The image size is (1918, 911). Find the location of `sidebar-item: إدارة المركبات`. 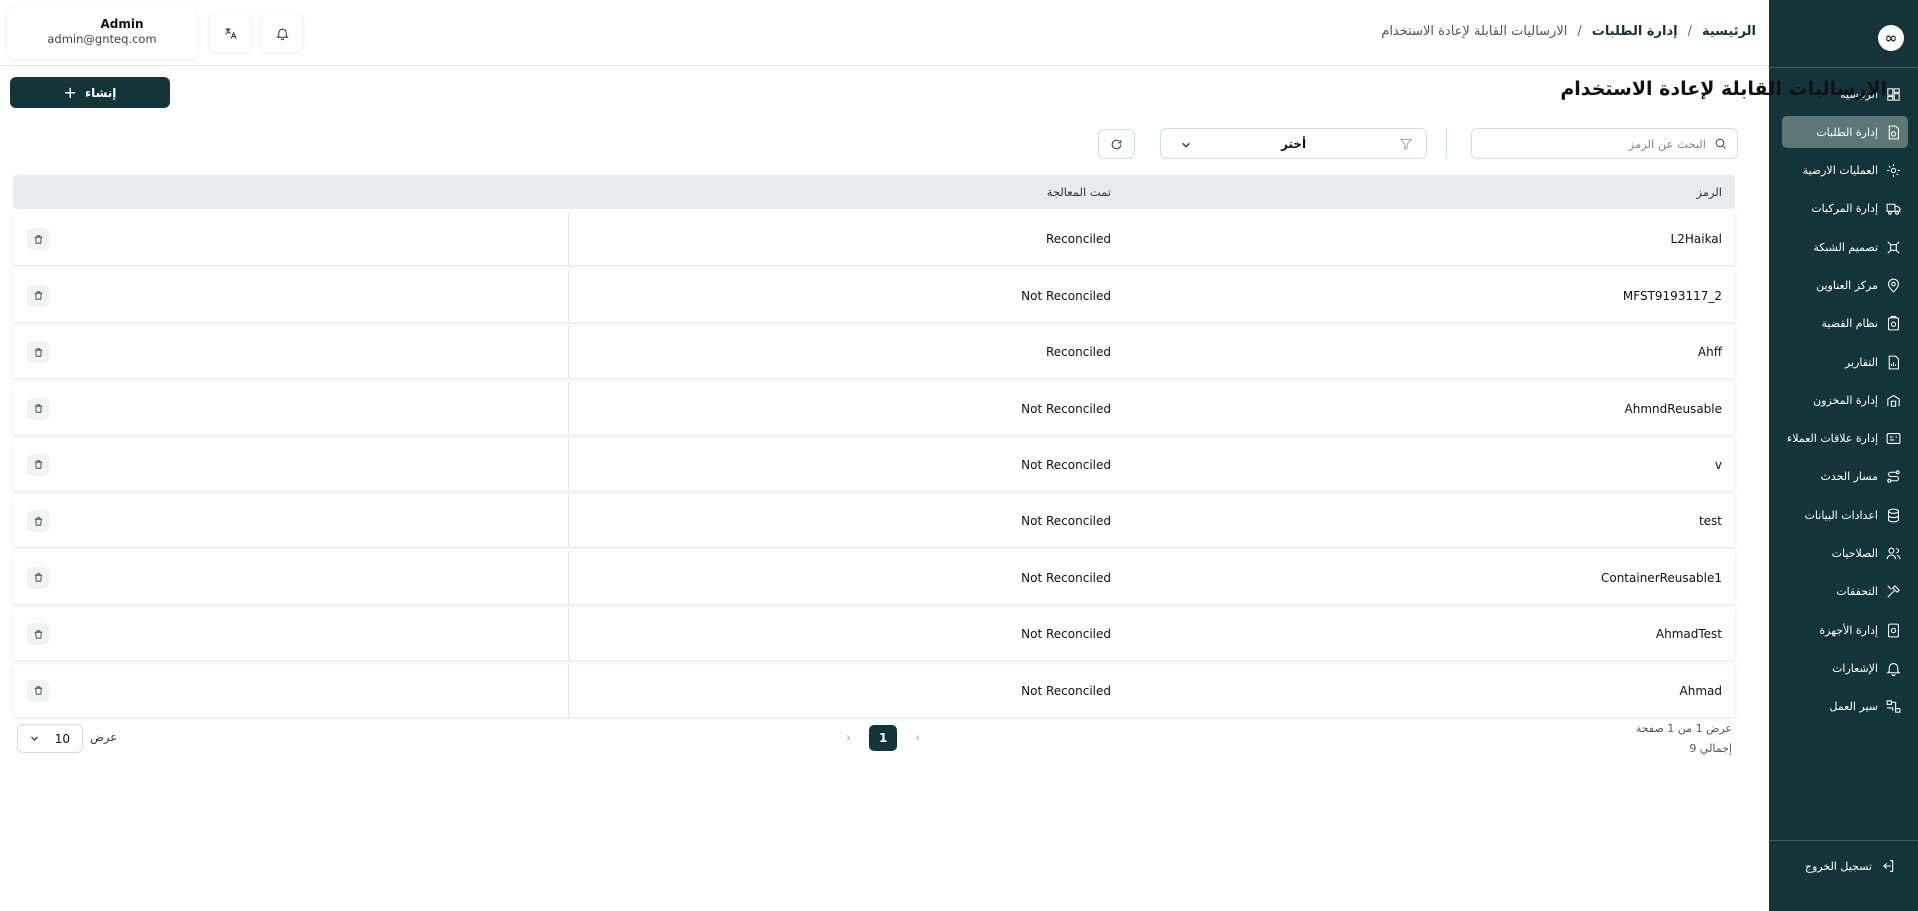

sidebar-item: إدارة المركبات is located at coordinates (1845, 209).